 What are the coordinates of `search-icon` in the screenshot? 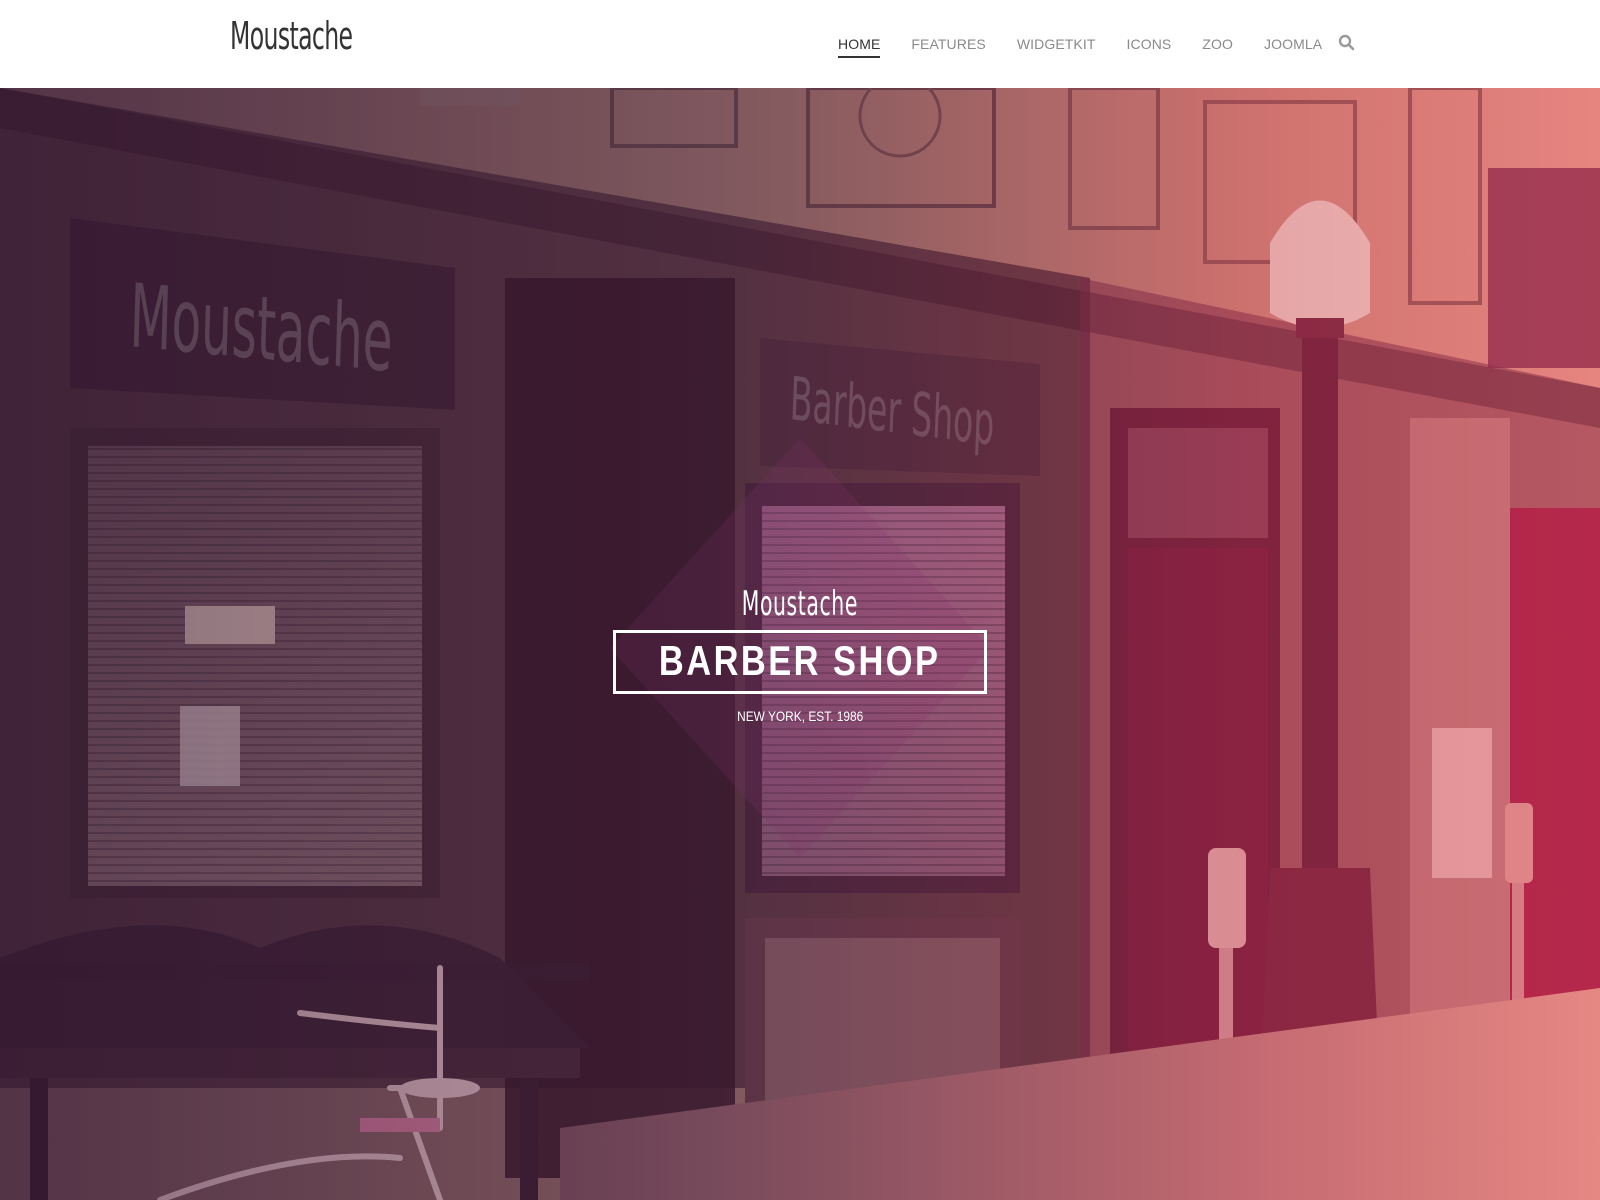 It's located at (1346, 42).